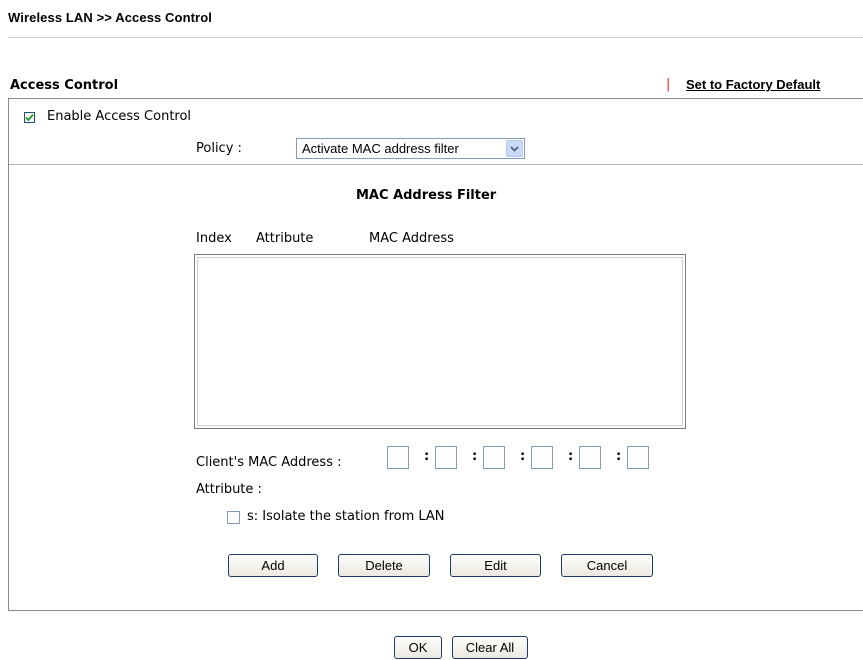 This screenshot has width=863, height=660. I want to click on mac-colon-1: :, so click(427, 456).